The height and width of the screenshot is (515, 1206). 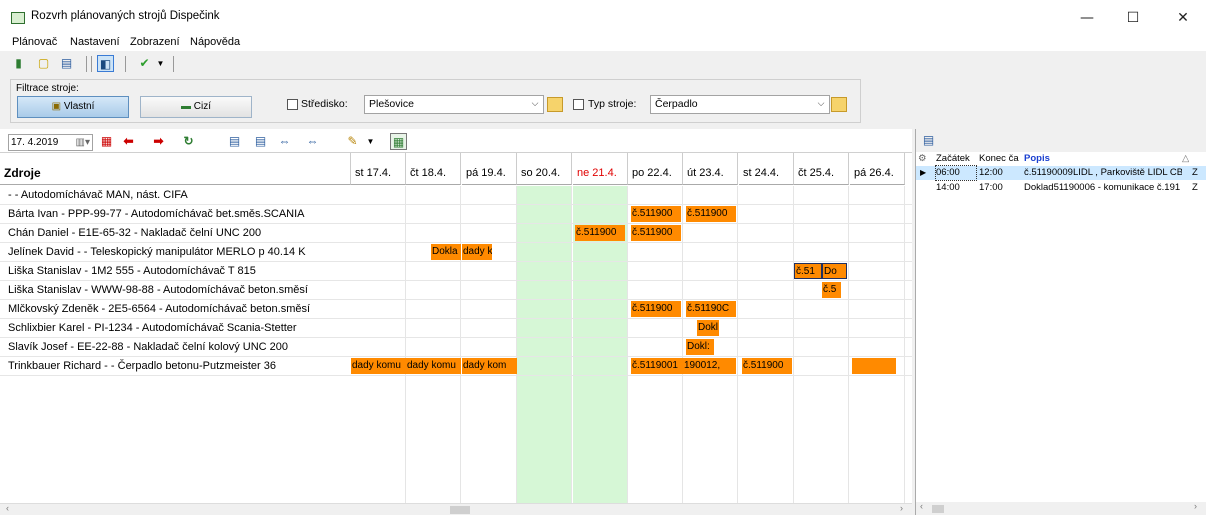 I want to click on schedule-bar: č.51190C, so click(x=711, y=309).